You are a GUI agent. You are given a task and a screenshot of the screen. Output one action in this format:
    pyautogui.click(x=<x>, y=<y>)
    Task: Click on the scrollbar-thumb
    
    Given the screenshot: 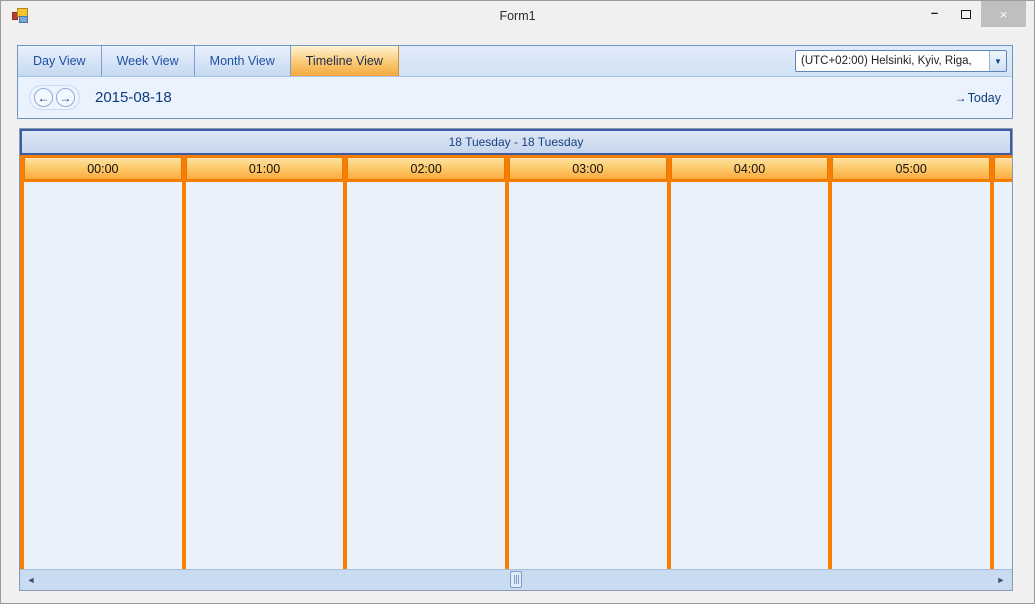 What is the action you would take?
    pyautogui.click(x=516, y=579)
    